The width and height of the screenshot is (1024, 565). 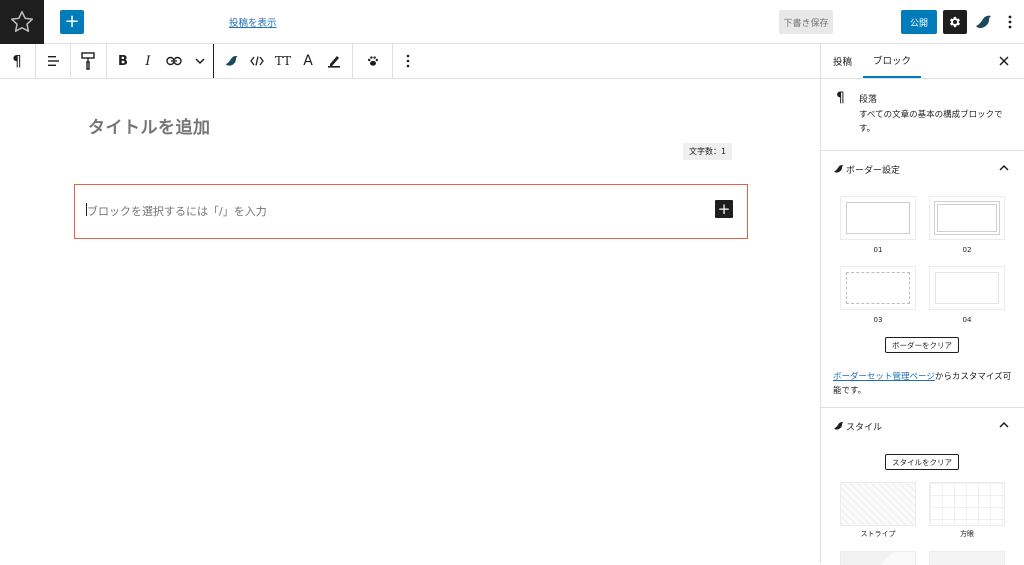 I want to click on border-panel-title: ボーダー設定, so click(x=873, y=171).